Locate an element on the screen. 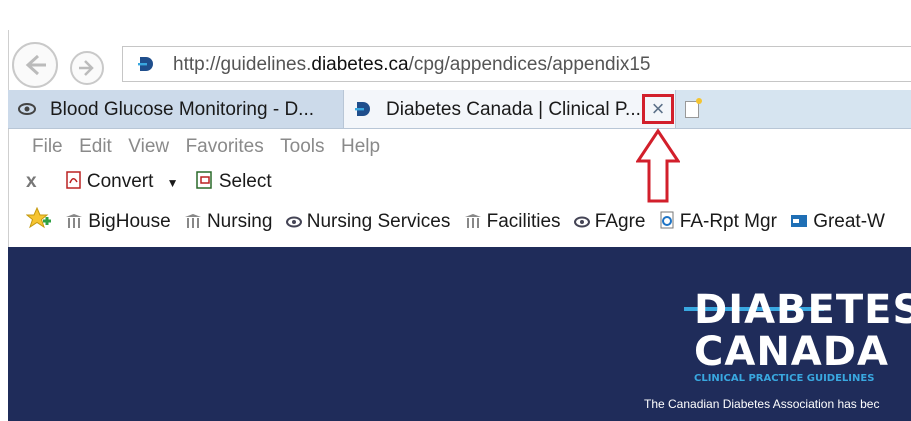 The width and height of the screenshot is (911, 421). favorite-label: Nursing Services is located at coordinates (378, 221).